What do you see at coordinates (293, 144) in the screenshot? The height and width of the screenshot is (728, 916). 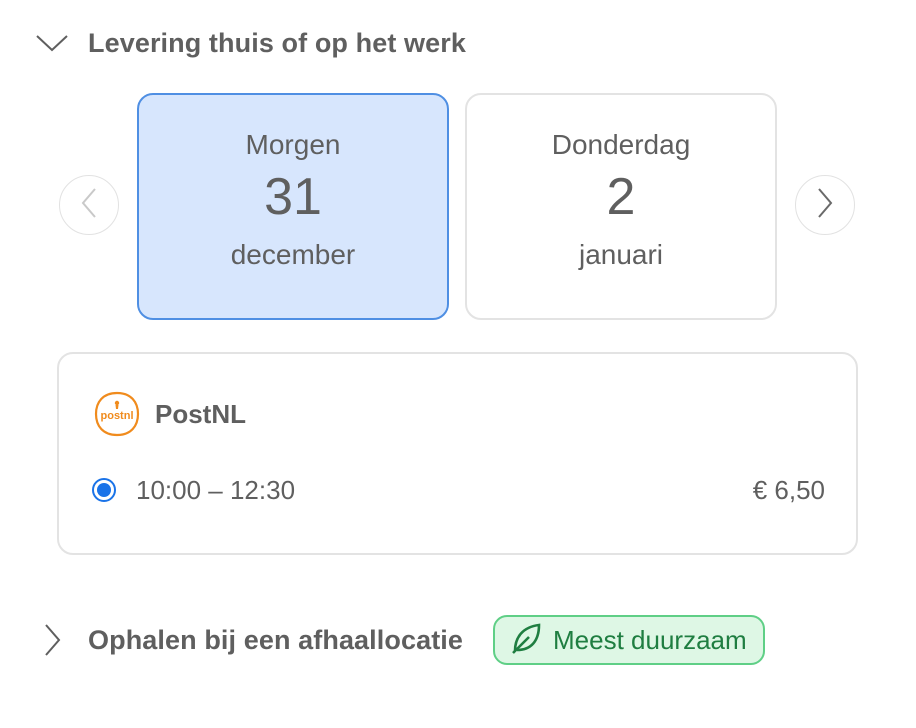 I see `date-day-label: Morgen` at bounding box center [293, 144].